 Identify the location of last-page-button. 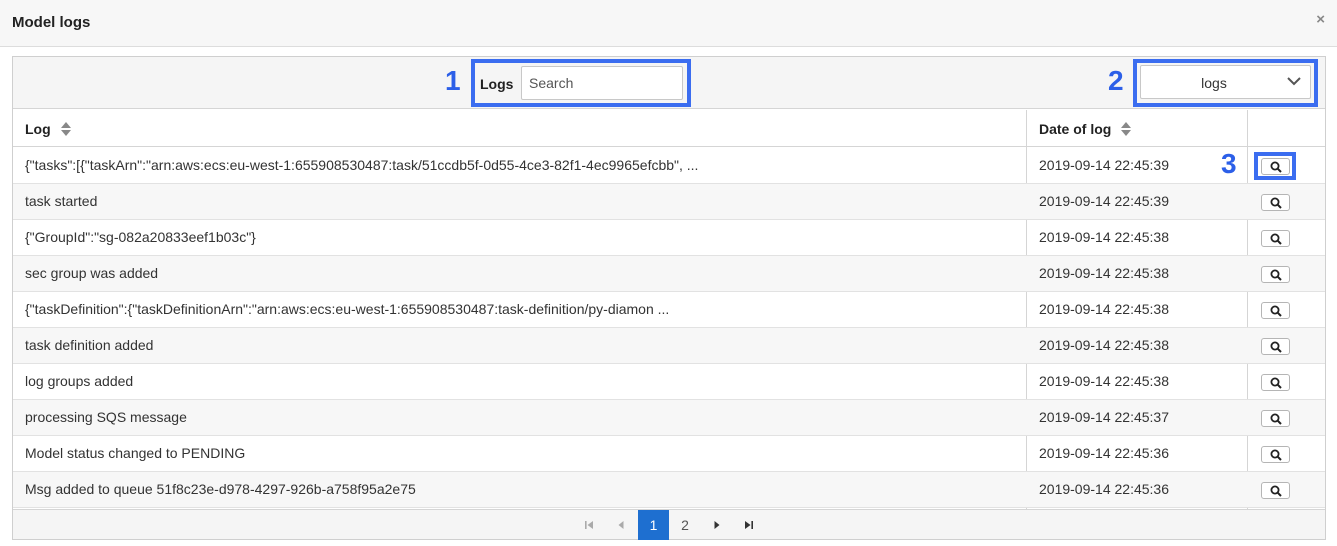
(749, 525).